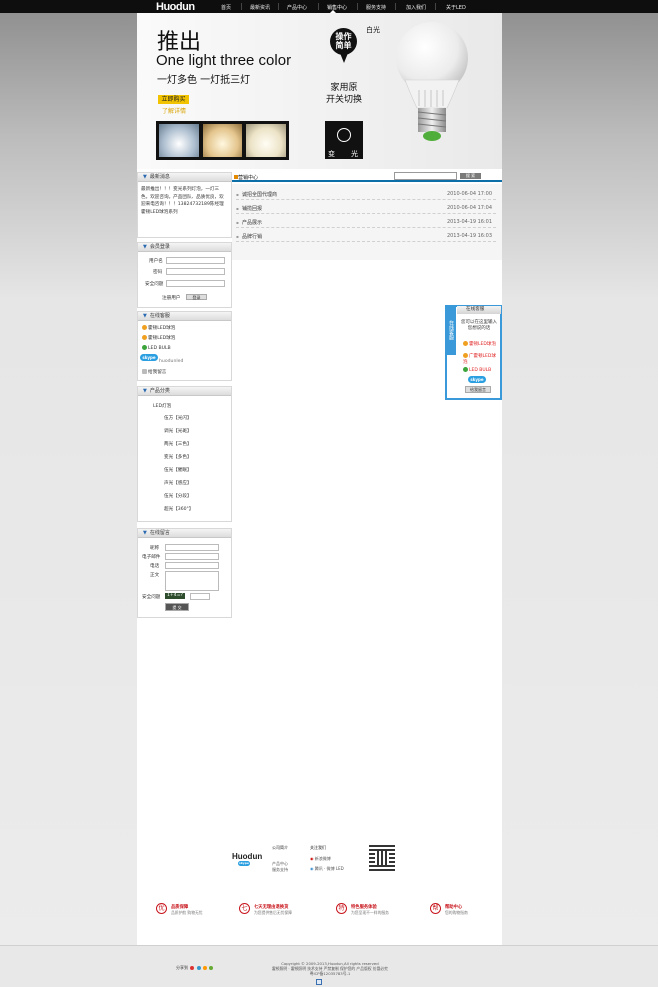 Image resolution: width=658 pixels, height=987 pixels. I want to click on password-field, so click(195, 271).